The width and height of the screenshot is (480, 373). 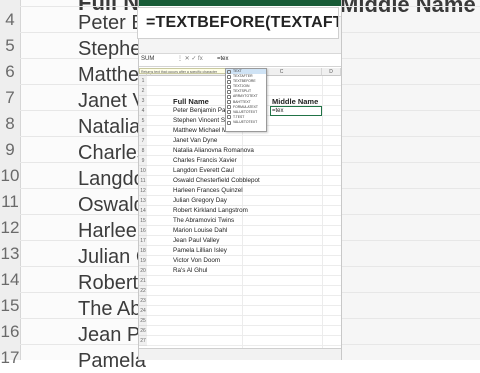 I want to click on background-row-number: 6, so click(x=10, y=71).